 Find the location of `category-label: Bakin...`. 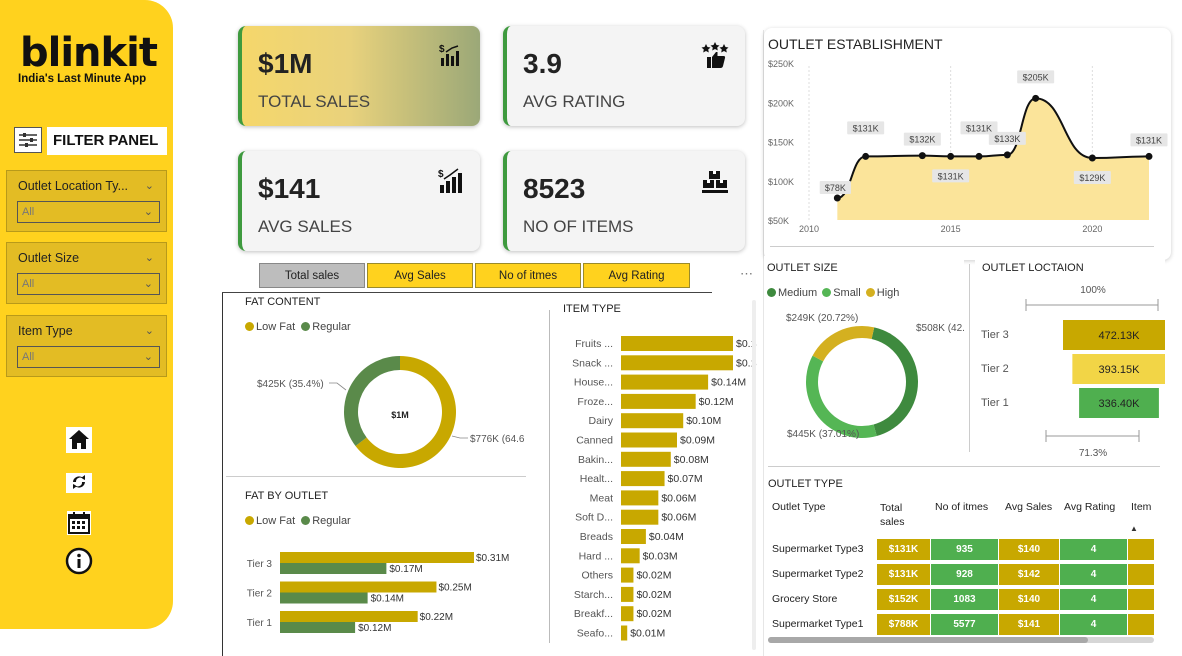

category-label: Bakin... is located at coordinates (595, 460).